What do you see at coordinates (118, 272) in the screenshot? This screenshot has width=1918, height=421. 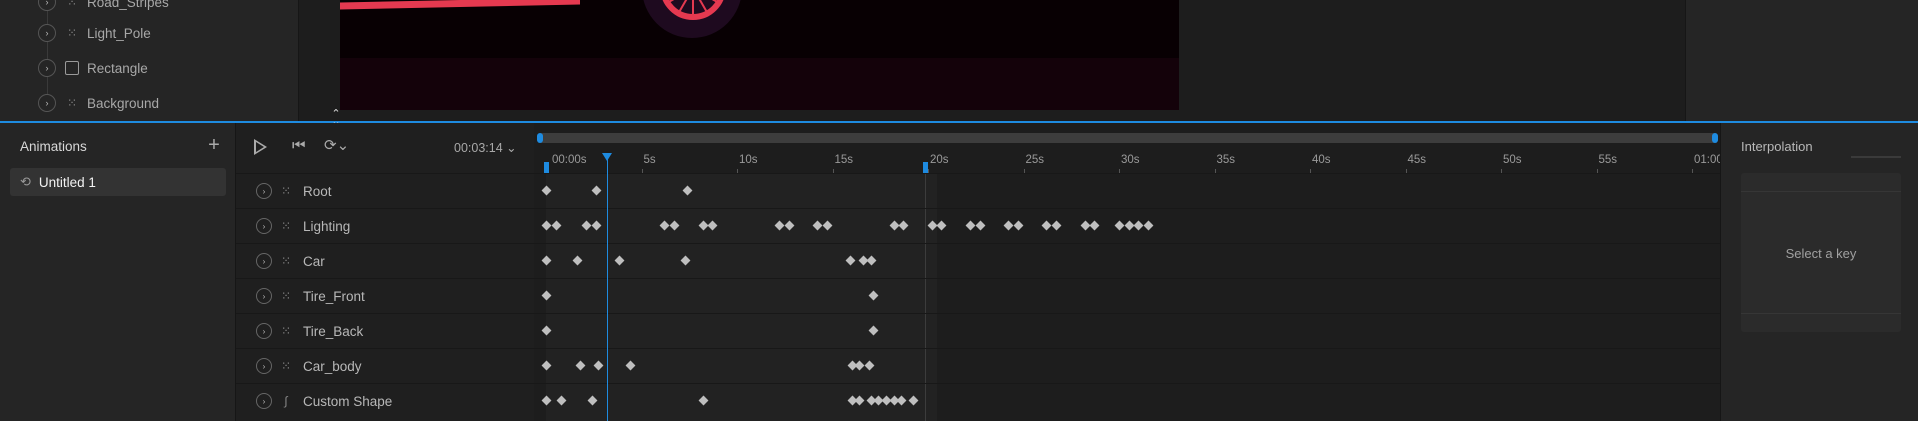 I see `animations-panel: Animations + ⟲ Untitled 1` at bounding box center [118, 272].